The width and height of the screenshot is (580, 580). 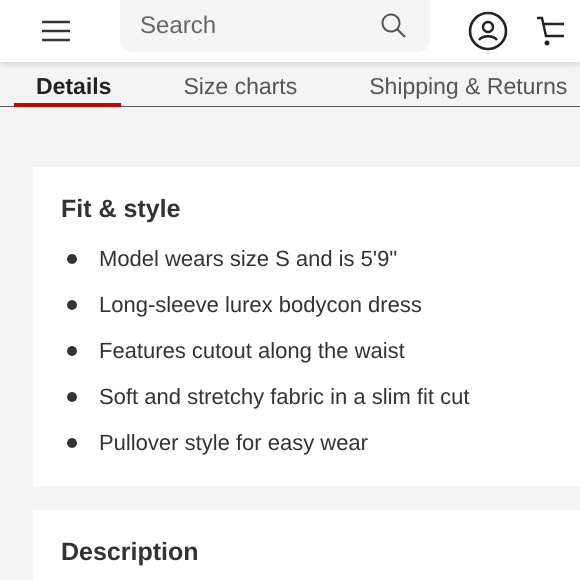 I want to click on bullet-text: Model wears size S and is 5'9", so click(x=248, y=259).